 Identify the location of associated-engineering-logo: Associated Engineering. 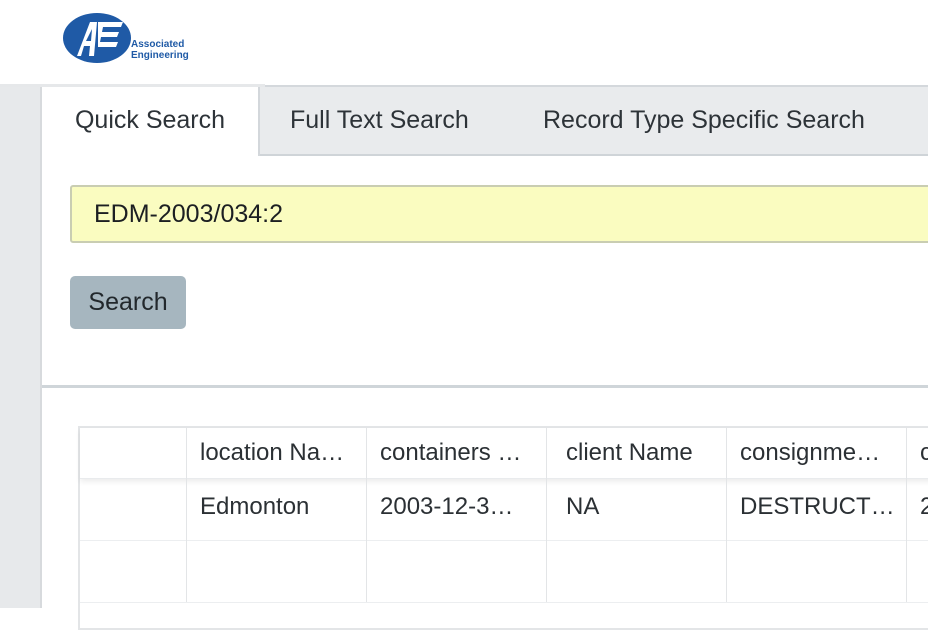
(128, 39).